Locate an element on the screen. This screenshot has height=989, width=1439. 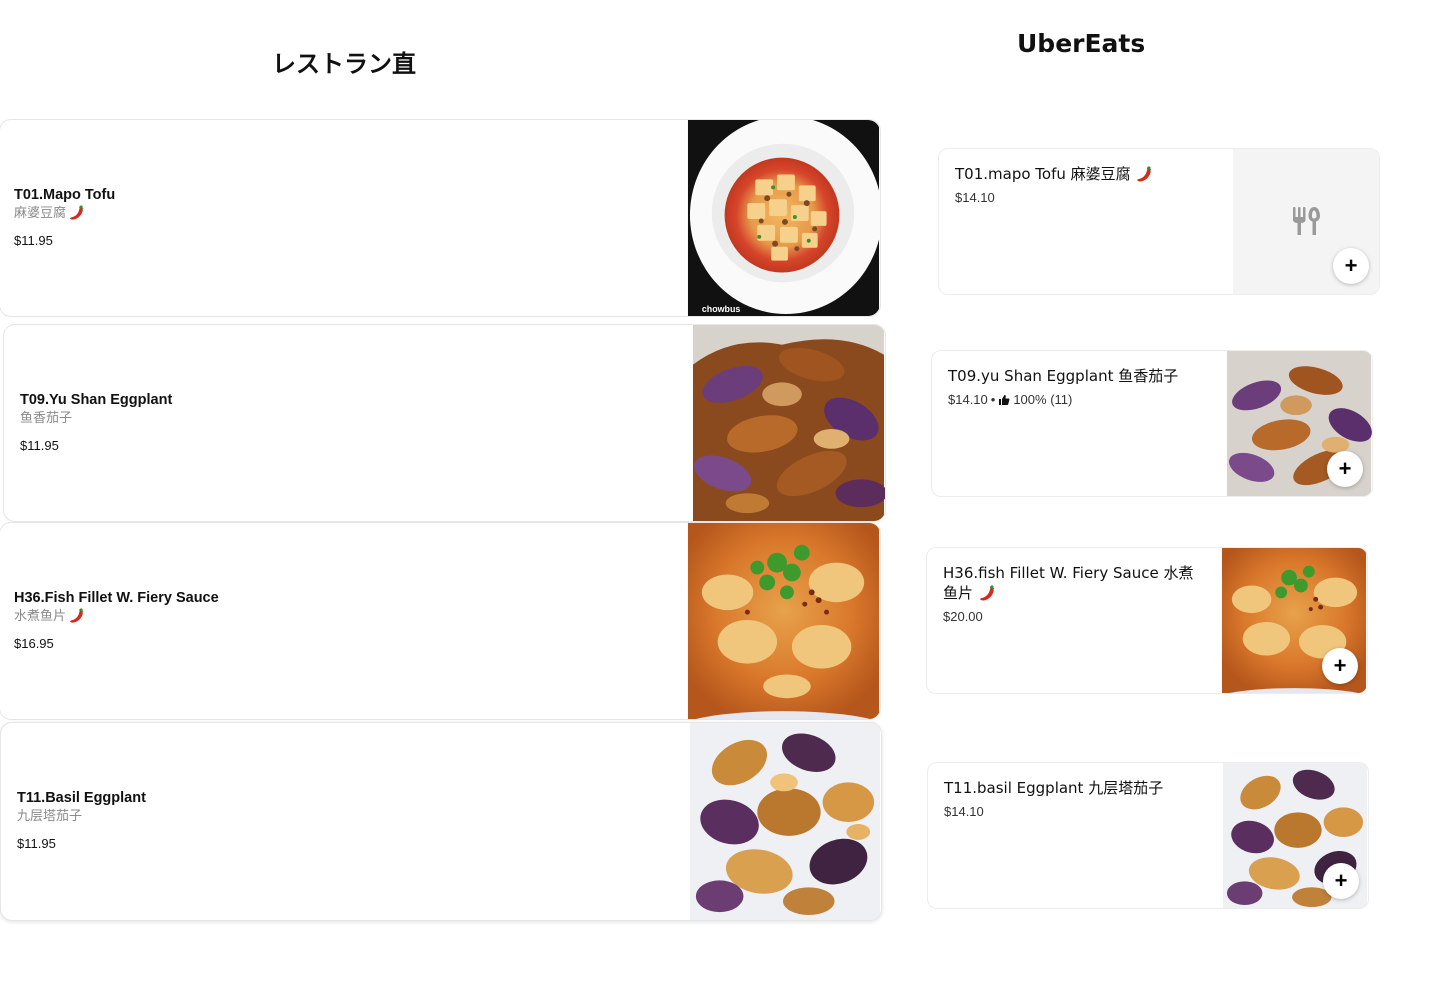
item-subtitle: 水煮鱼片 is located at coordinates (40, 615).